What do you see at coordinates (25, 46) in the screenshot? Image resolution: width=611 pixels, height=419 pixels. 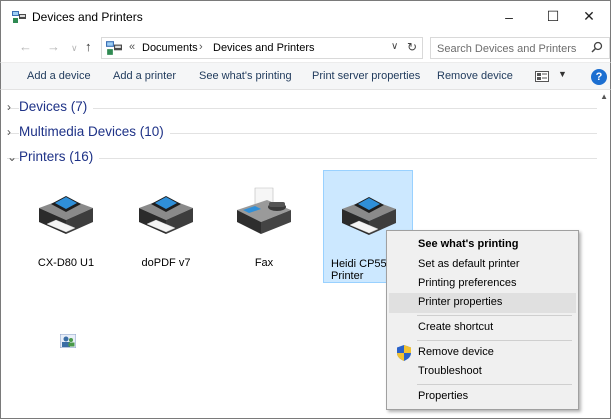 I see `back-arrow-icon: ←` at bounding box center [25, 46].